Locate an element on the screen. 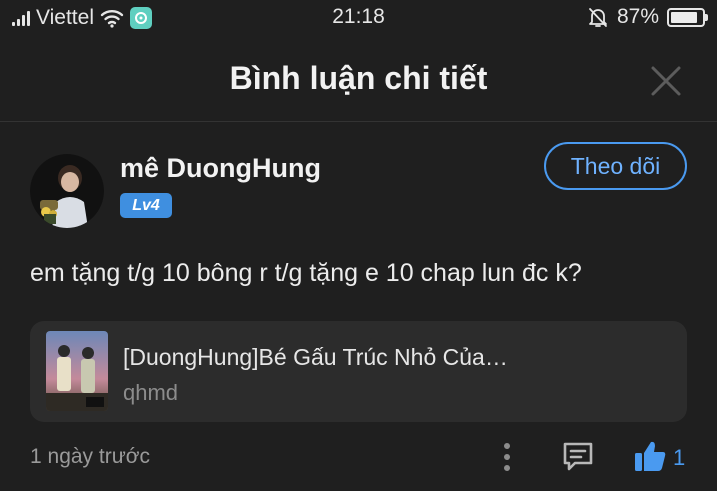 The image size is (717, 491). battery-percent: 87% is located at coordinates (637, 16).